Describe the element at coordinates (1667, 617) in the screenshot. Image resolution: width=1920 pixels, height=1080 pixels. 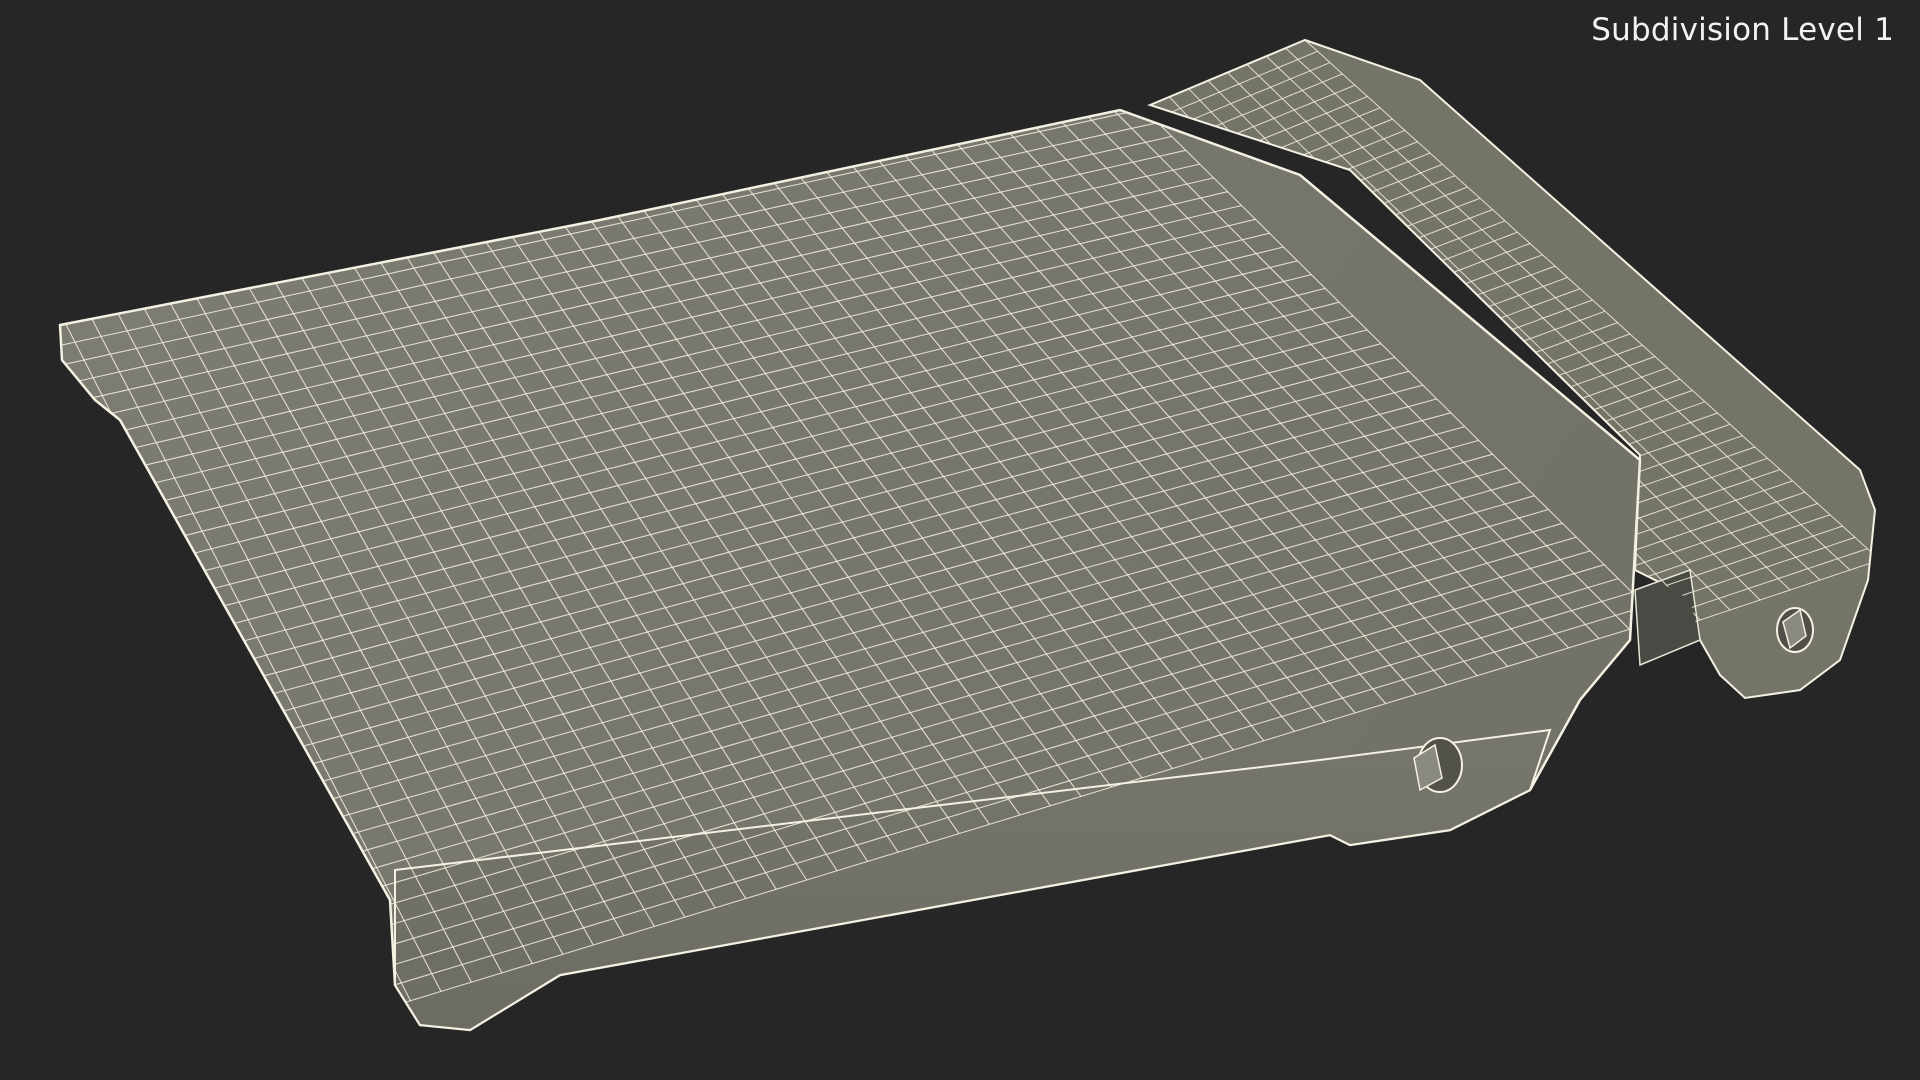
I see `hinge-slot` at that location.